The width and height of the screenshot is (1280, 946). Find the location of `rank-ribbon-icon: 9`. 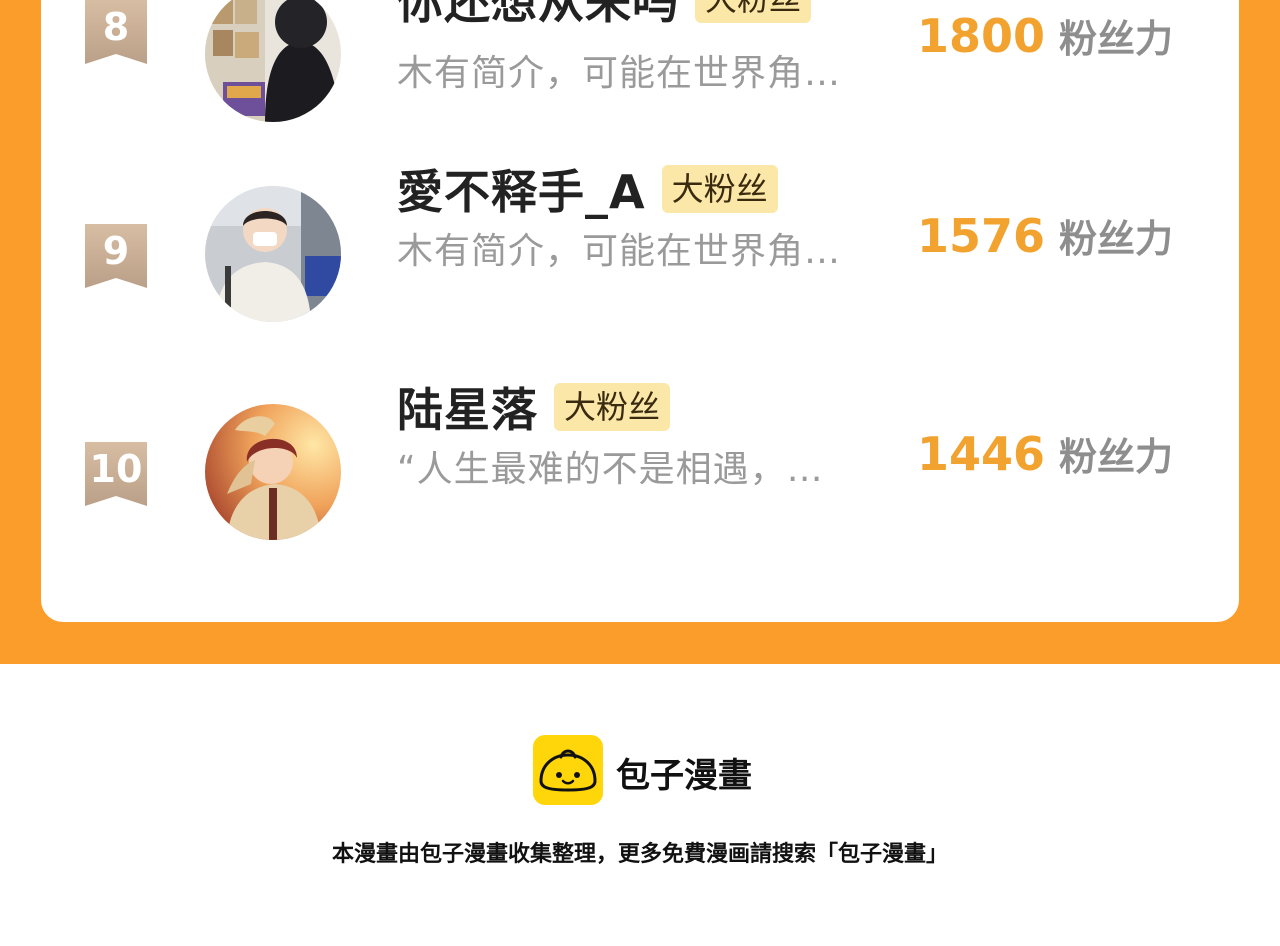

rank-ribbon-icon: 9 is located at coordinates (116, 256).